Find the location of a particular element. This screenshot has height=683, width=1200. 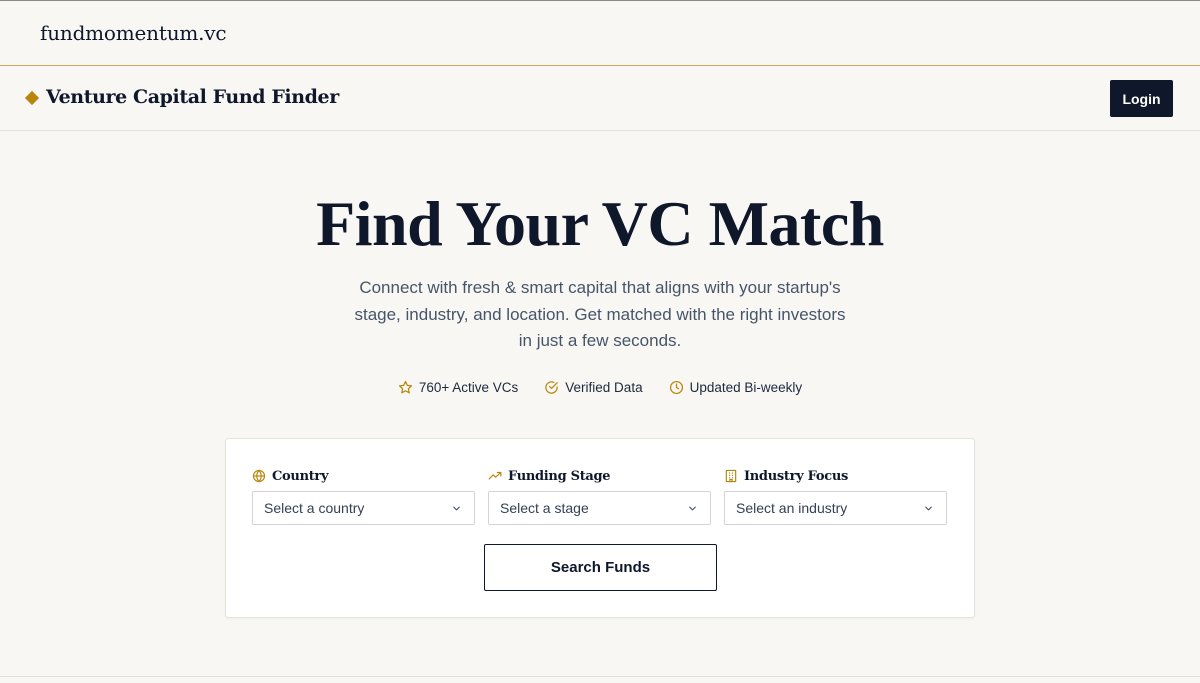

funding-stage-label-text: Funding Stage is located at coordinates (559, 476).